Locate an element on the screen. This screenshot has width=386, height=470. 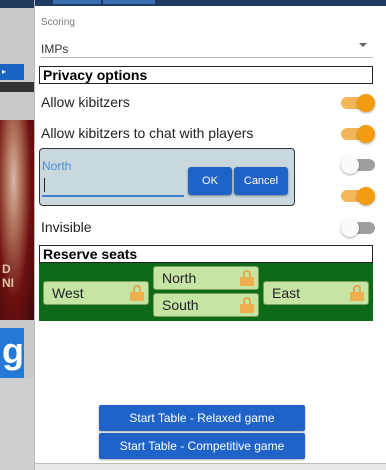
scoring-value: IMPs is located at coordinates (55, 49).